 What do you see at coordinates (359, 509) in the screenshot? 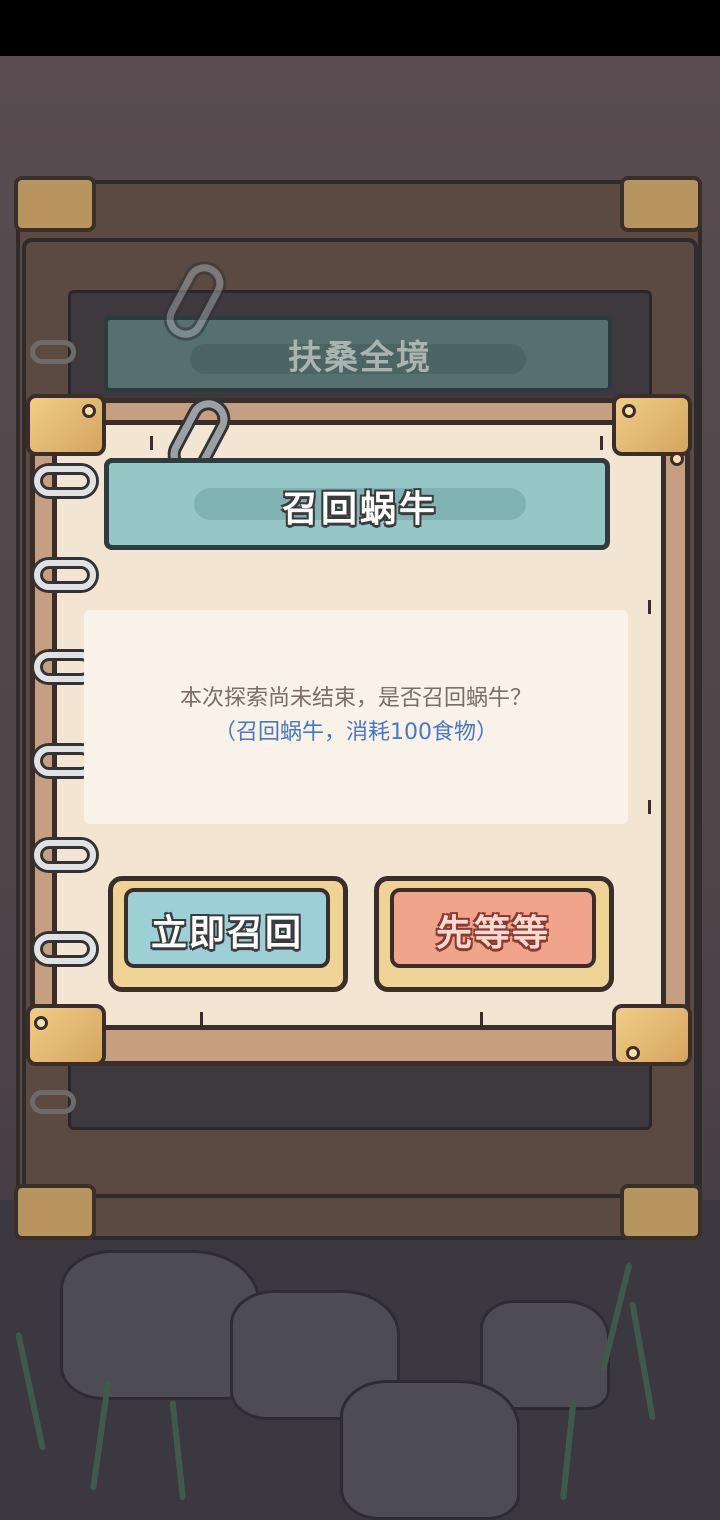
I see `dialog-title: 召回蜗牛` at bounding box center [359, 509].